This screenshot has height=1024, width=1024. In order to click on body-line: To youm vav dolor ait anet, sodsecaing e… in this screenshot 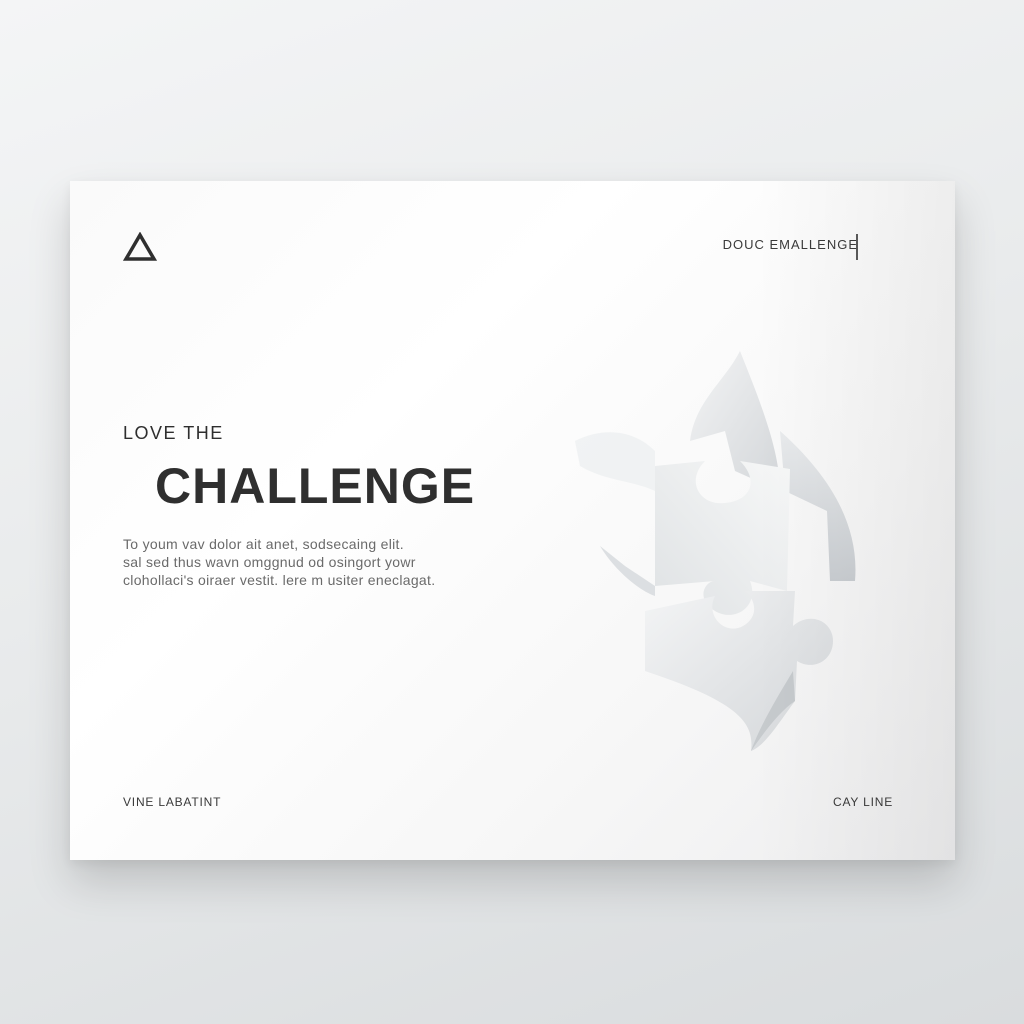, I will do `click(263, 544)`.